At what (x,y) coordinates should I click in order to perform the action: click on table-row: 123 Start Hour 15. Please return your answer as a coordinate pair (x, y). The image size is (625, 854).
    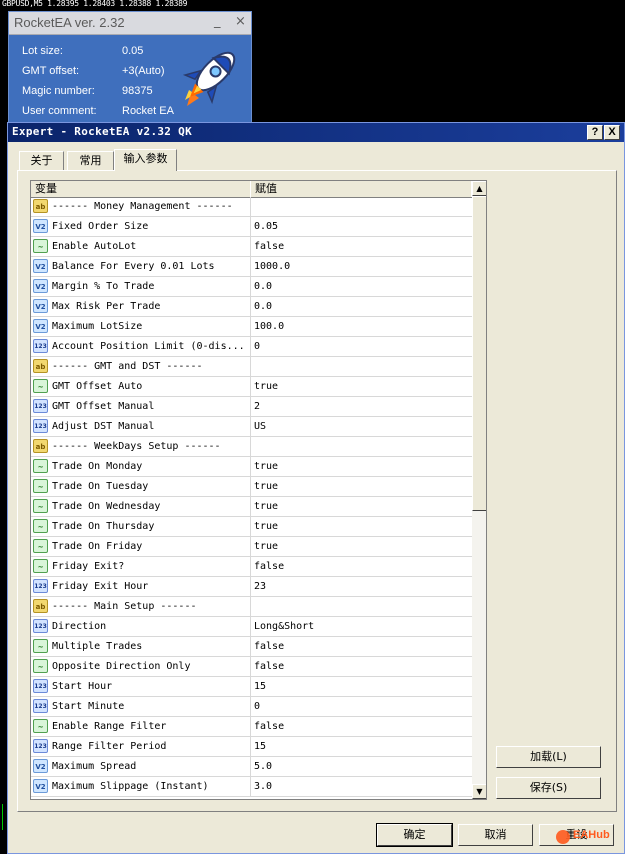
    Looking at the image, I should click on (251, 687).